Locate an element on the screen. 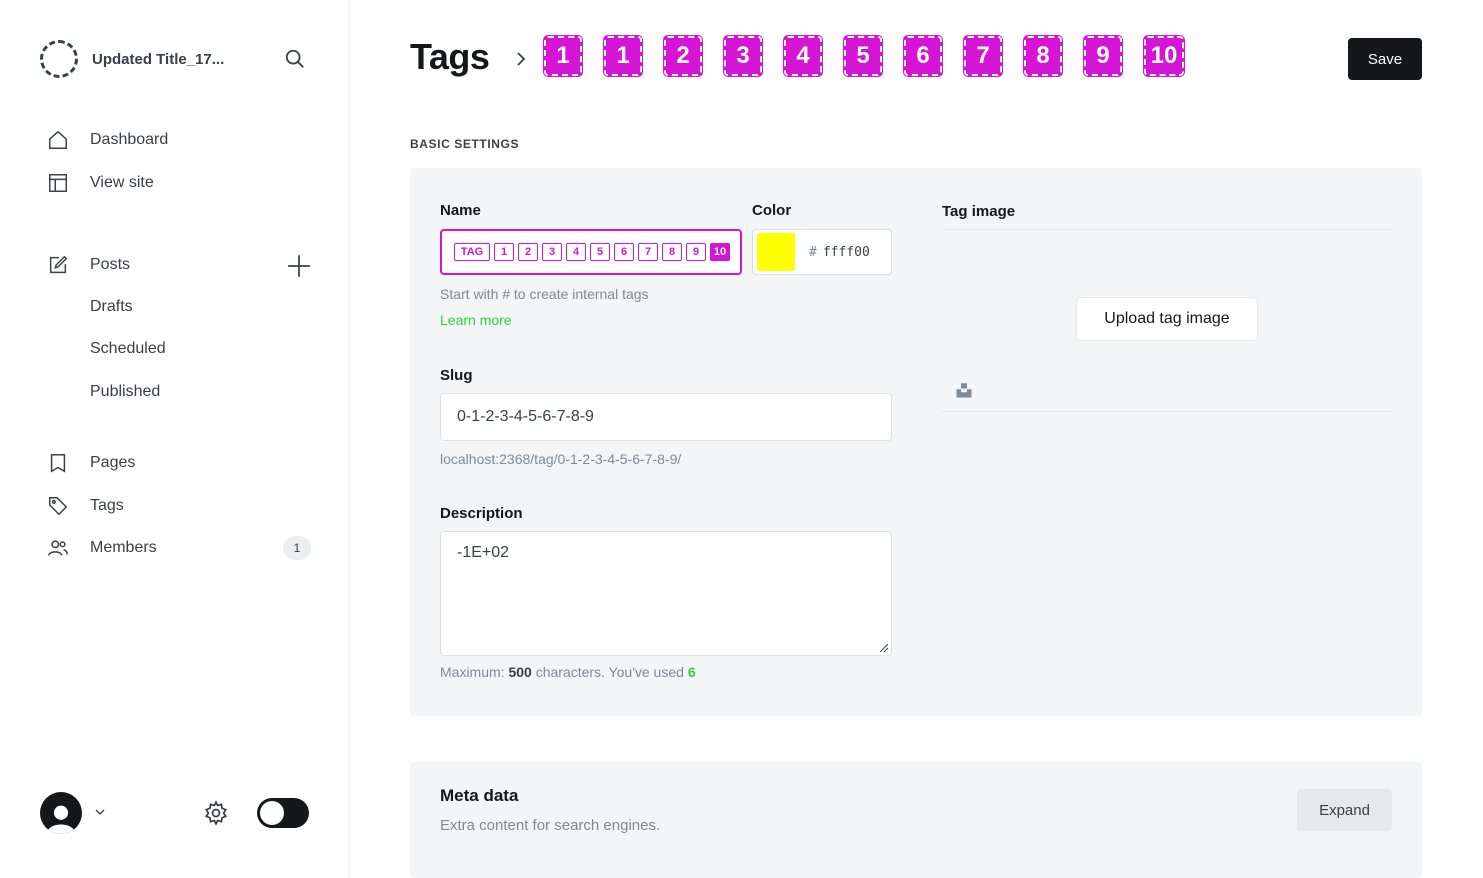 Image resolution: width=1483 pixels, height=878 pixels. title-chip: 2 is located at coordinates (683, 56).